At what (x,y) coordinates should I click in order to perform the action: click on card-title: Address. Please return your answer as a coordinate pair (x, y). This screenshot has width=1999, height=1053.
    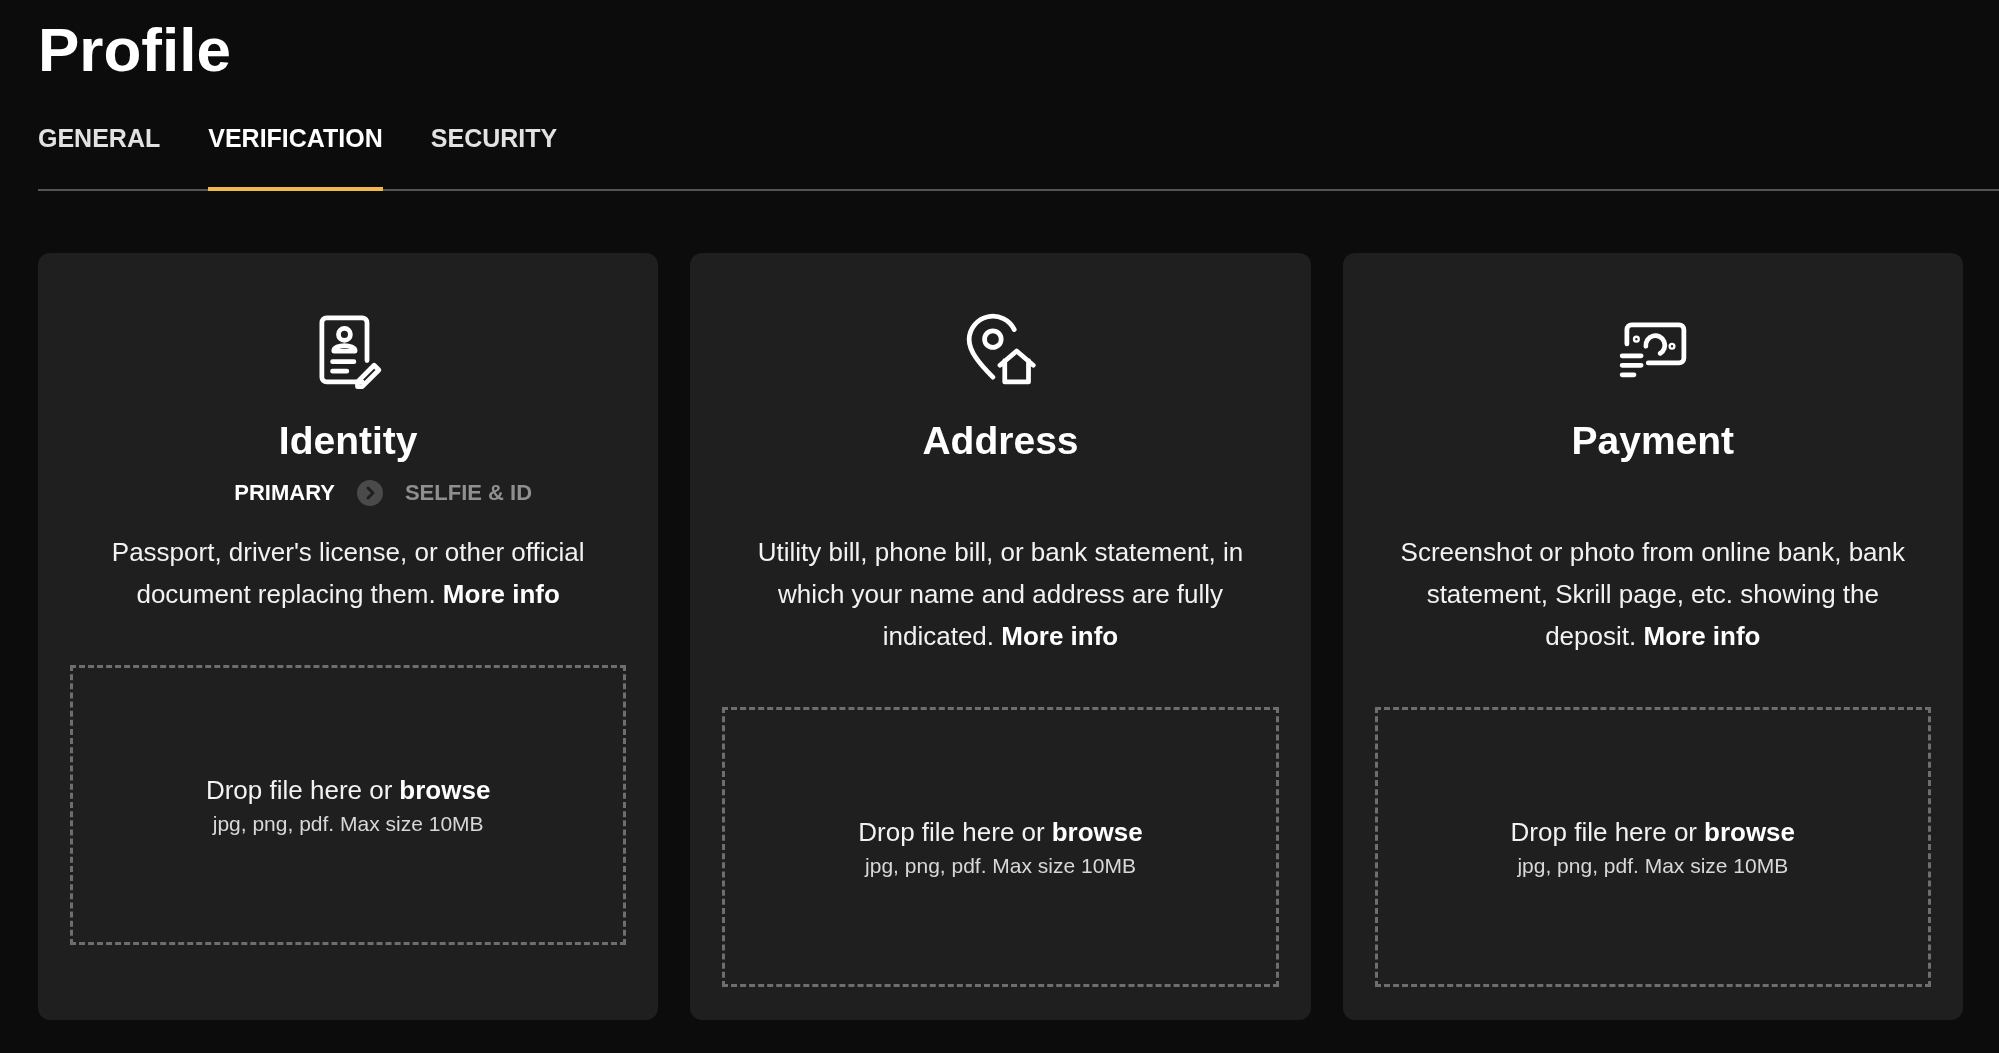
    Looking at the image, I should click on (1000, 441).